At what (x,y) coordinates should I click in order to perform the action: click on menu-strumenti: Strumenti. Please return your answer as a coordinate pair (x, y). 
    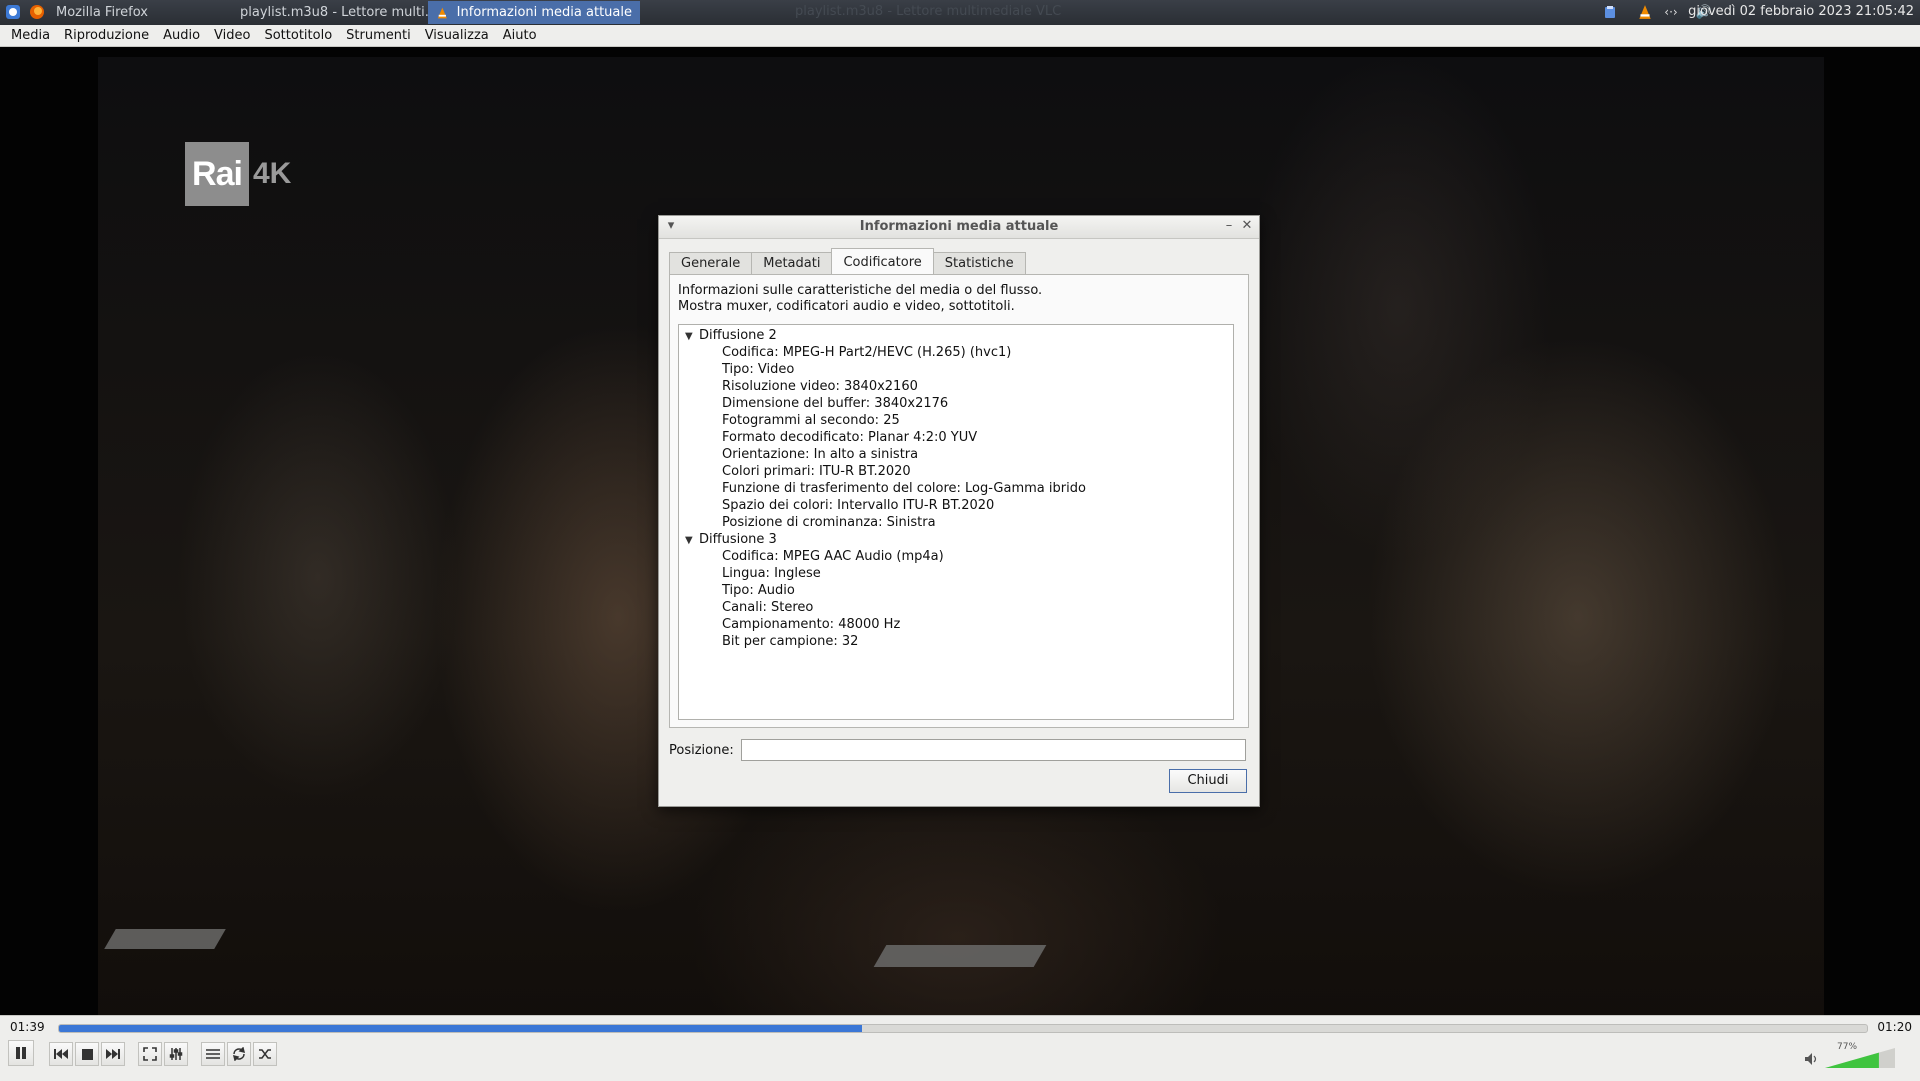
    Looking at the image, I should click on (378, 35).